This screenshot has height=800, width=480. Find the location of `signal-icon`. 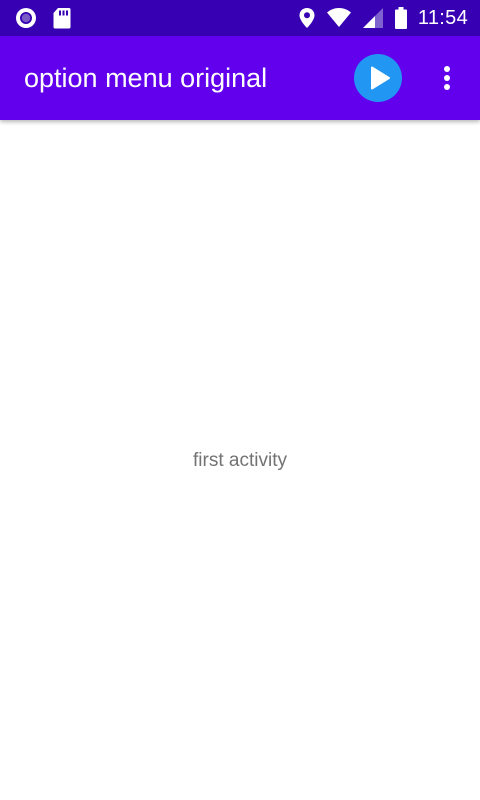

signal-icon is located at coordinates (372, 18).